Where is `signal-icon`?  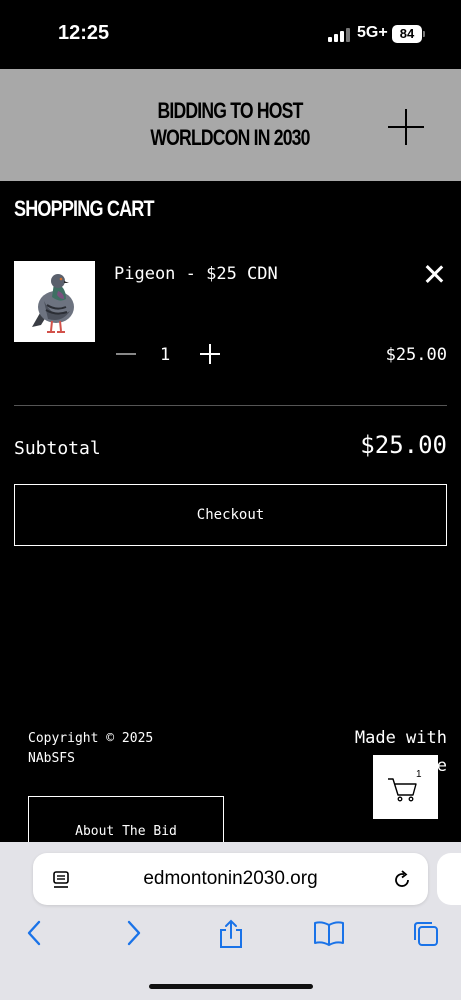 signal-icon is located at coordinates (340, 35).